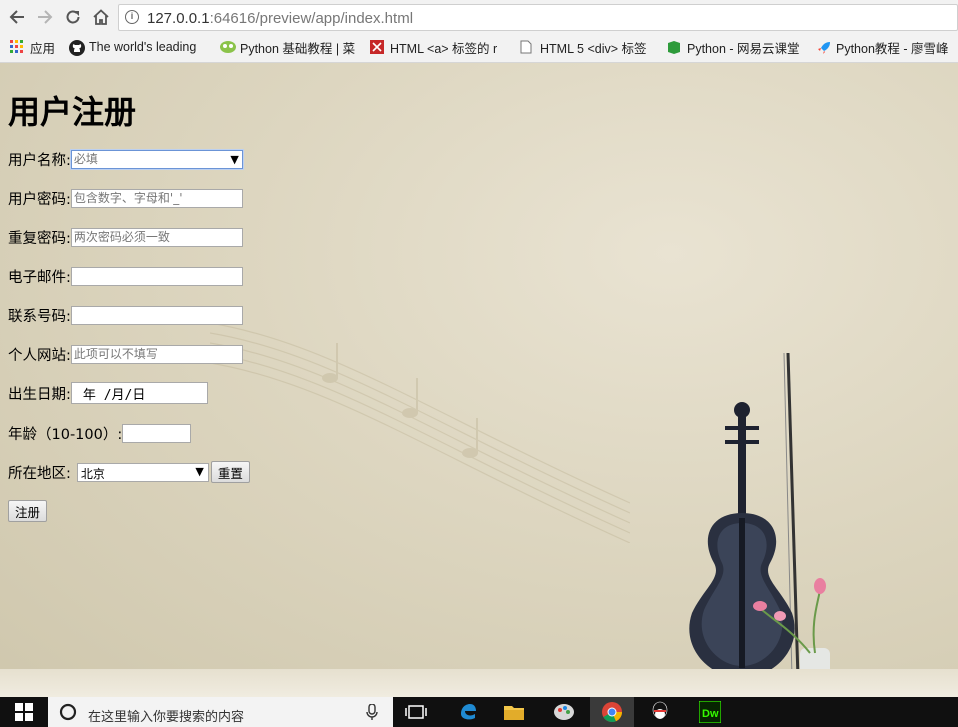 This screenshot has height=727, width=958. What do you see at coordinates (743, 48) in the screenshot?
I see `bookmark-label: Python - 网易云课堂` at bounding box center [743, 48].